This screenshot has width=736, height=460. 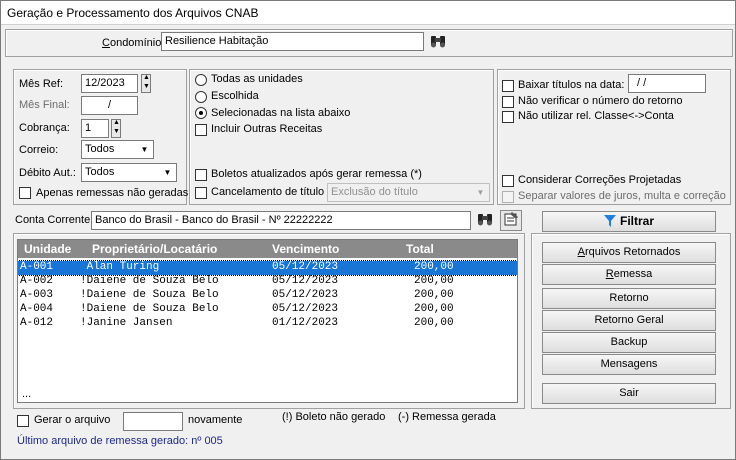 I want to click on mes-ref-field: 12/2023, so click(x=109, y=83).